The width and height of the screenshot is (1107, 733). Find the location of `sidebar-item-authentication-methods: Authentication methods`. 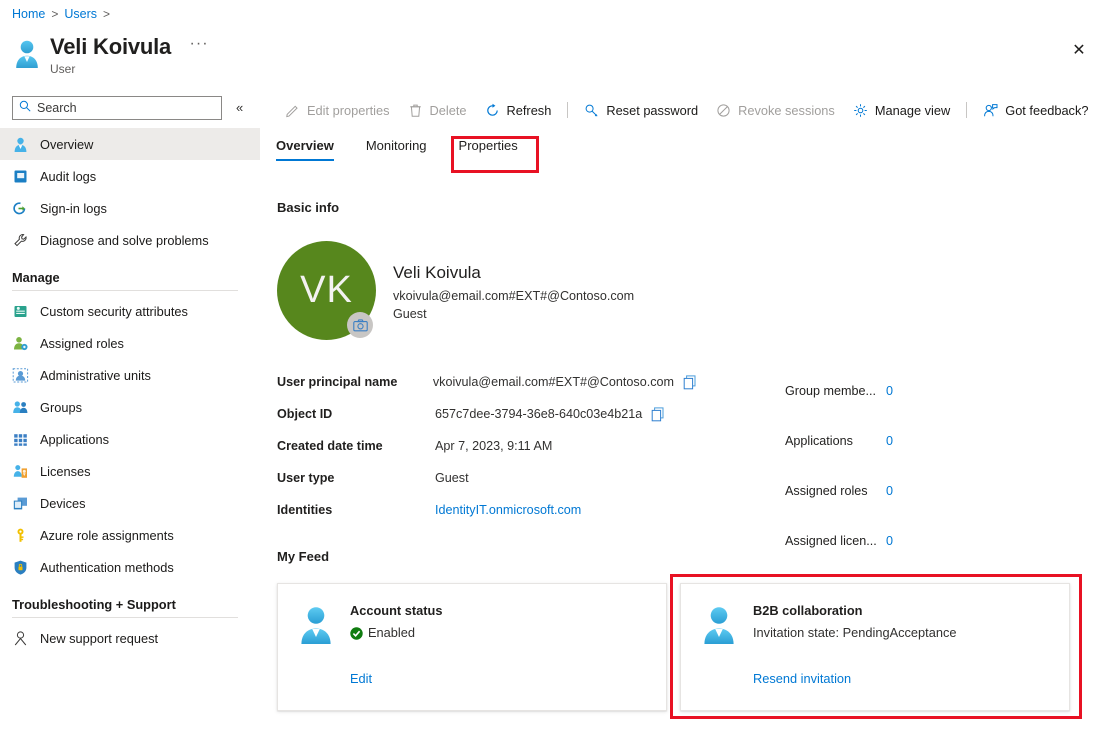

sidebar-item-authentication-methods: Authentication methods is located at coordinates (130, 567).